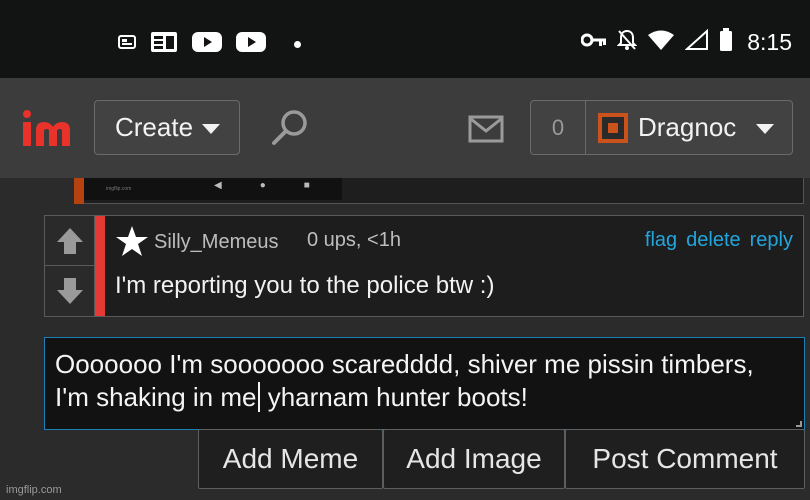 Image resolution: width=810 pixels, height=500 pixels. Describe the element at coordinates (685, 459) in the screenshot. I see `post-comment-button: Post Comment` at that location.